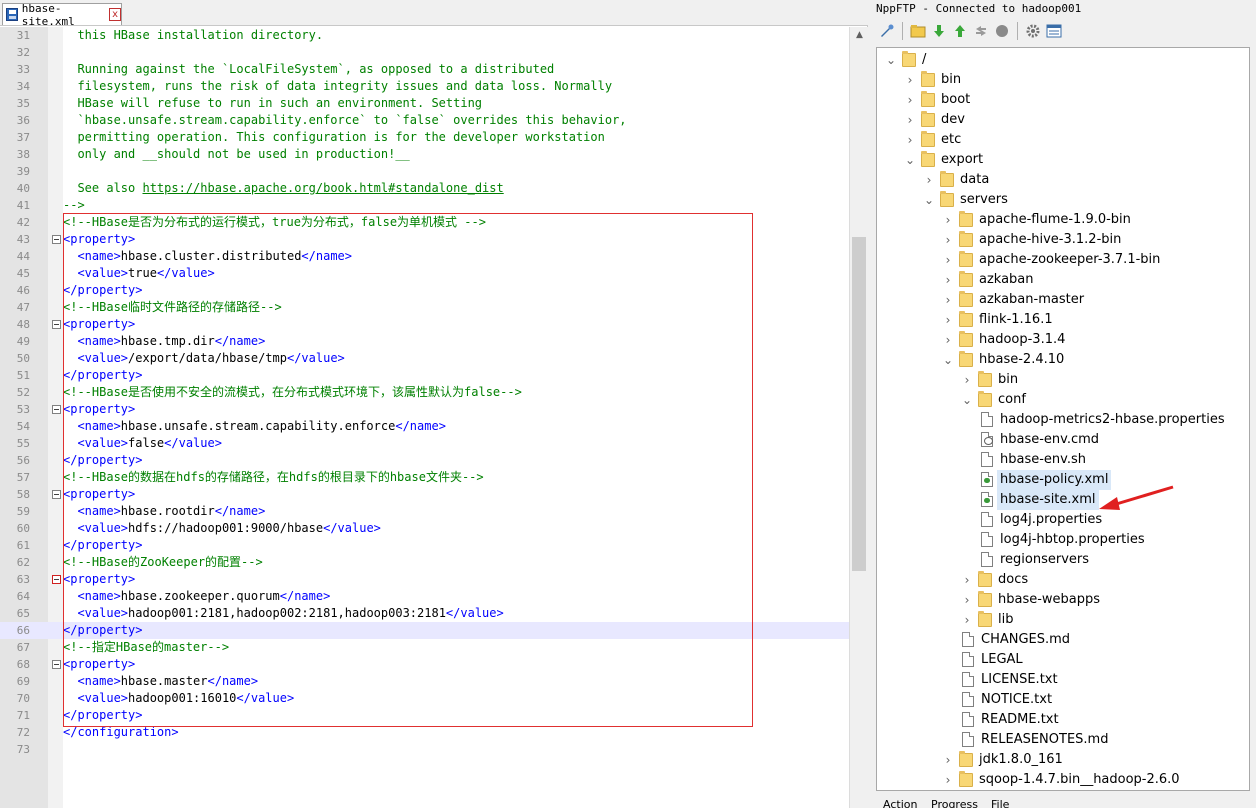  Describe the element at coordinates (1063, 720) in the screenshot. I see `tree-file: README.txt` at that location.